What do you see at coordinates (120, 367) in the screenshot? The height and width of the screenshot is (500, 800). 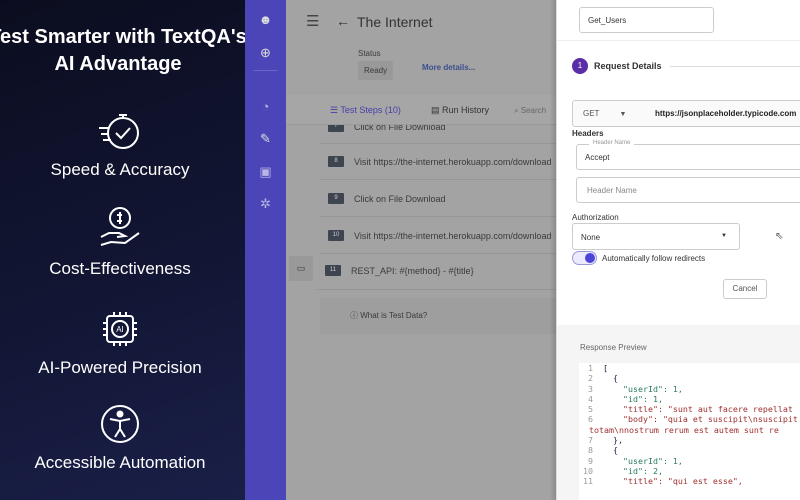 I see `feature-label: AI-Powered Precision` at bounding box center [120, 367].